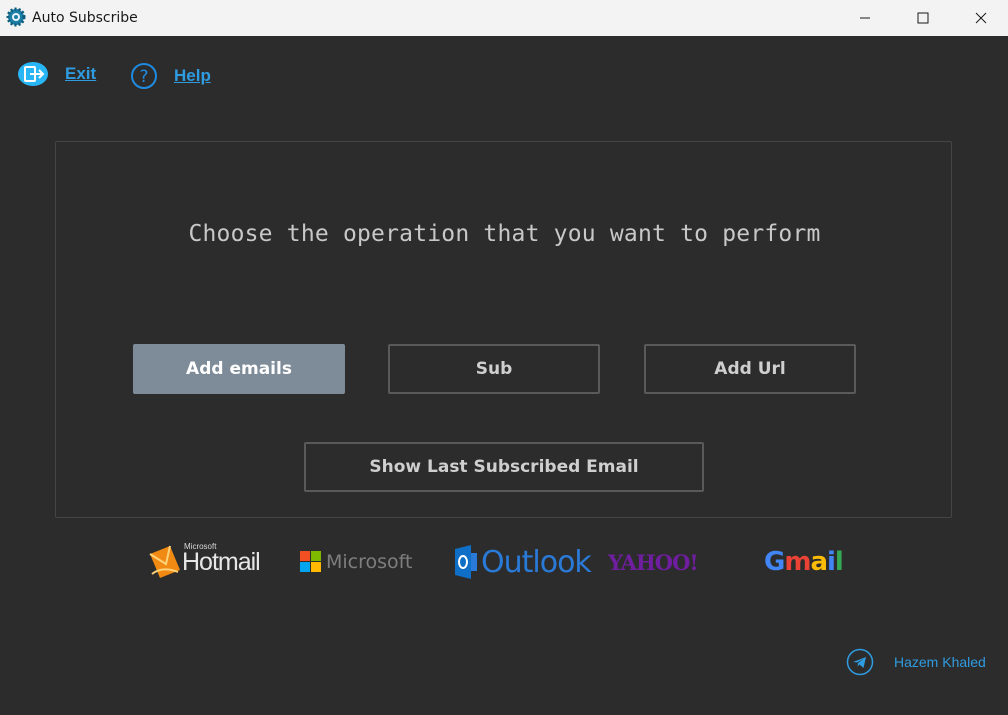  Describe the element at coordinates (170, 76) in the screenshot. I see `help-link: ? Help` at that location.